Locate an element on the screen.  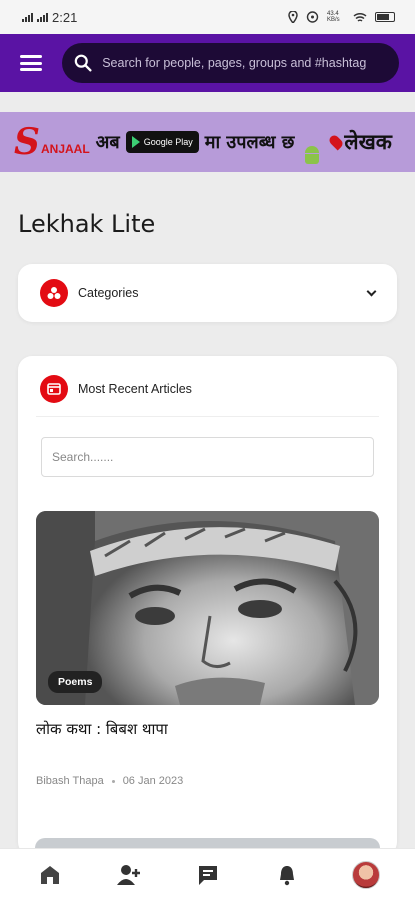
article-meta: Bibash Thapa 06 Jan 2023 is located at coordinates (207, 781).